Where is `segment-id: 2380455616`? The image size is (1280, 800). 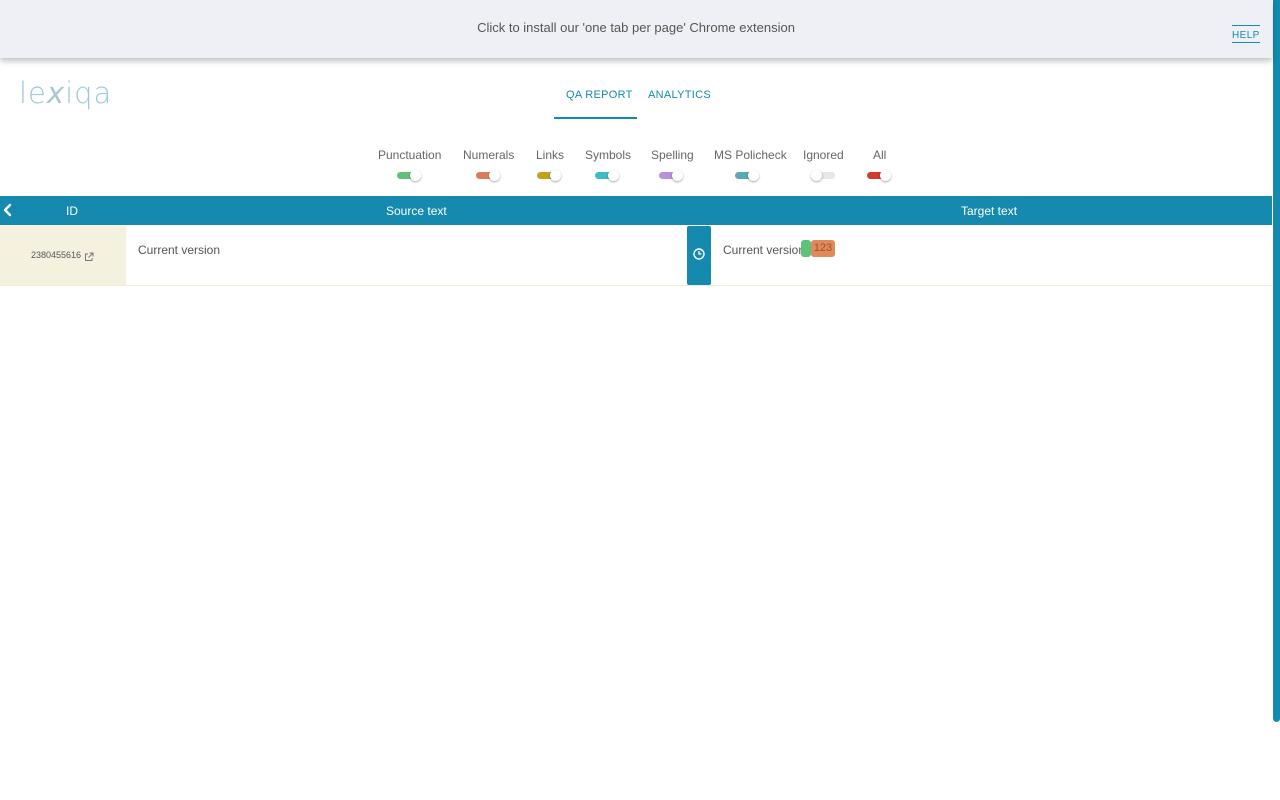 segment-id: 2380455616 is located at coordinates (56, 255).